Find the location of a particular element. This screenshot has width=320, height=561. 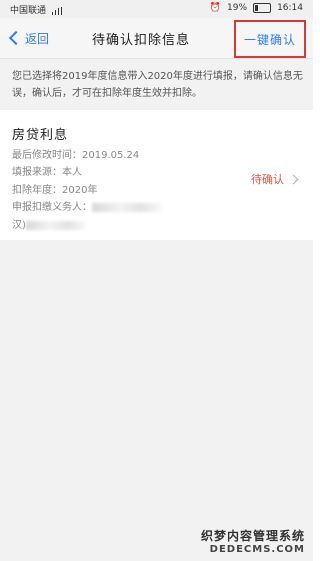

chevron-left-icon is located at coordinates (16, 38).